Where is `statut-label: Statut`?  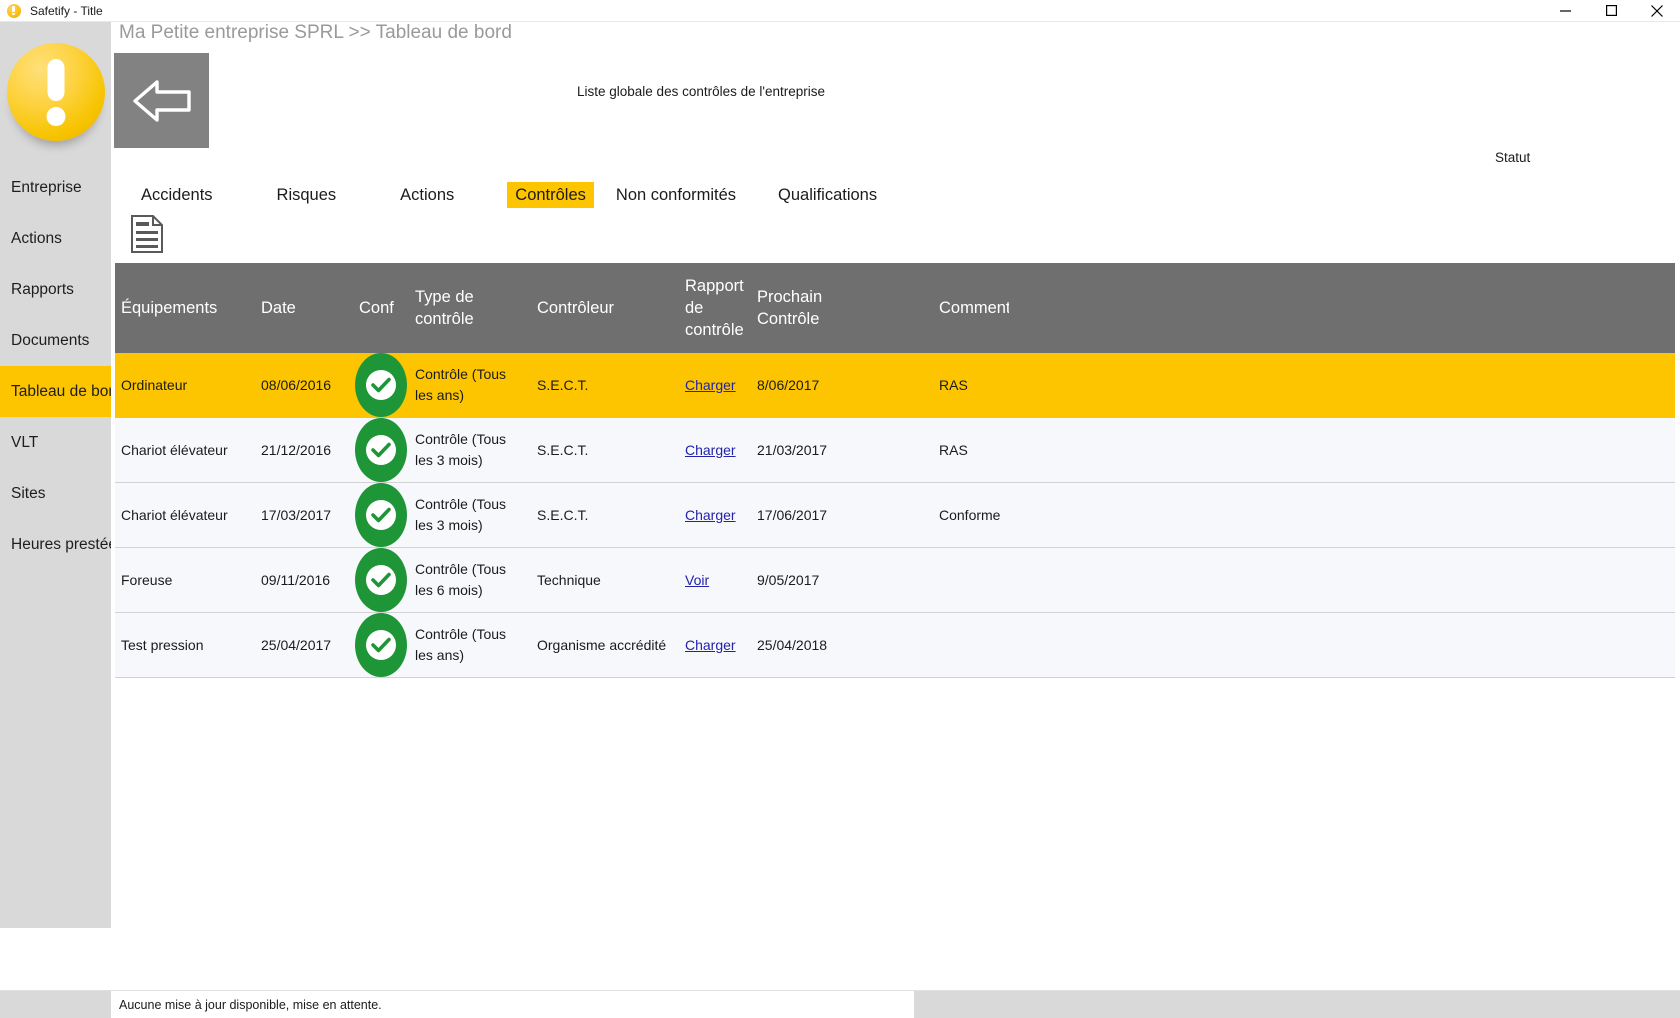
statut-label: Statut is located at coordinates (1513, 157).